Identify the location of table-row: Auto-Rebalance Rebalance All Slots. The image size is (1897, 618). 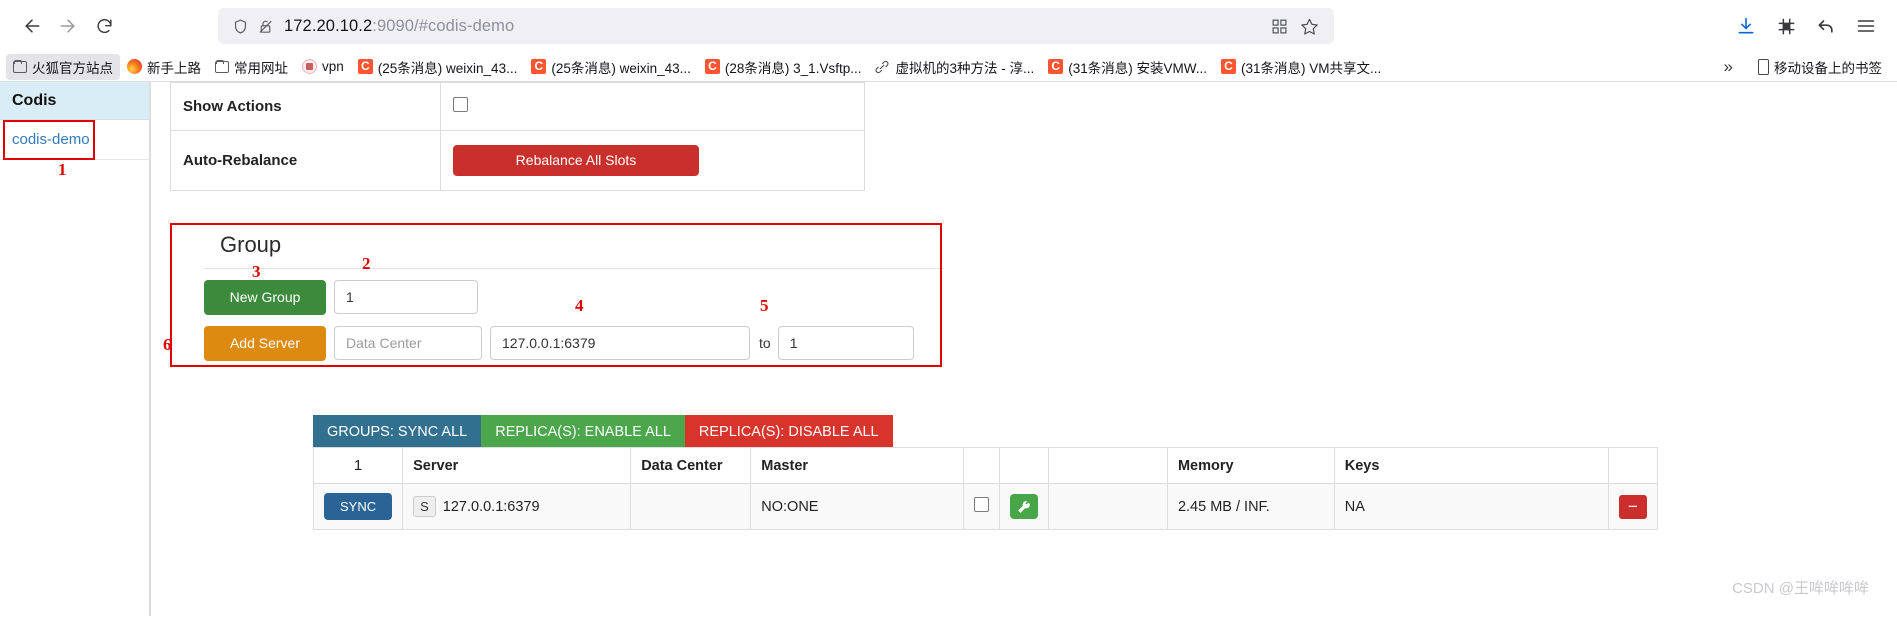
(517, 160).